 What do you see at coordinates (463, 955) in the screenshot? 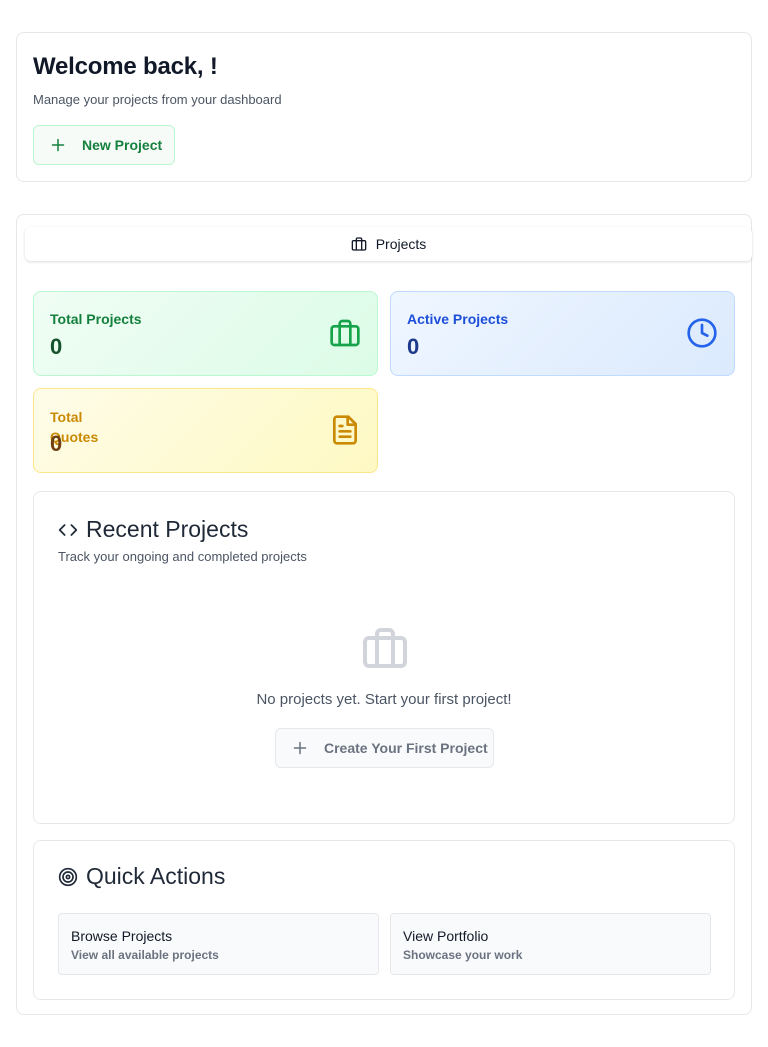
I see `view-portfolio-subtitle: Showcase your work` at bounding box center [463, 955].